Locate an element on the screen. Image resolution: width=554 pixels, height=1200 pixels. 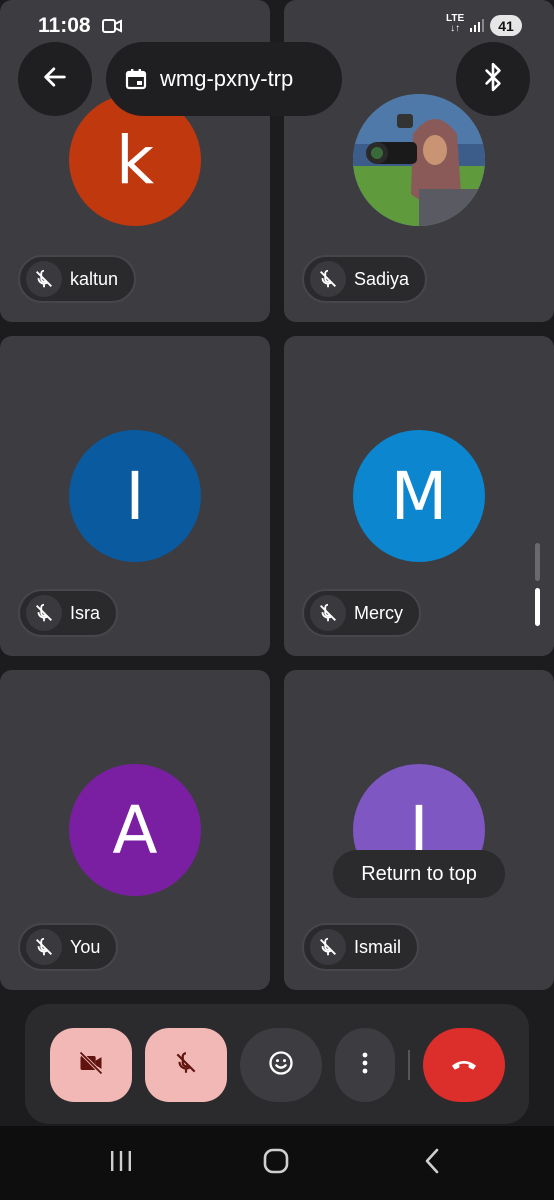
participant-name: Sadiya is located at coordinates (382, 278).